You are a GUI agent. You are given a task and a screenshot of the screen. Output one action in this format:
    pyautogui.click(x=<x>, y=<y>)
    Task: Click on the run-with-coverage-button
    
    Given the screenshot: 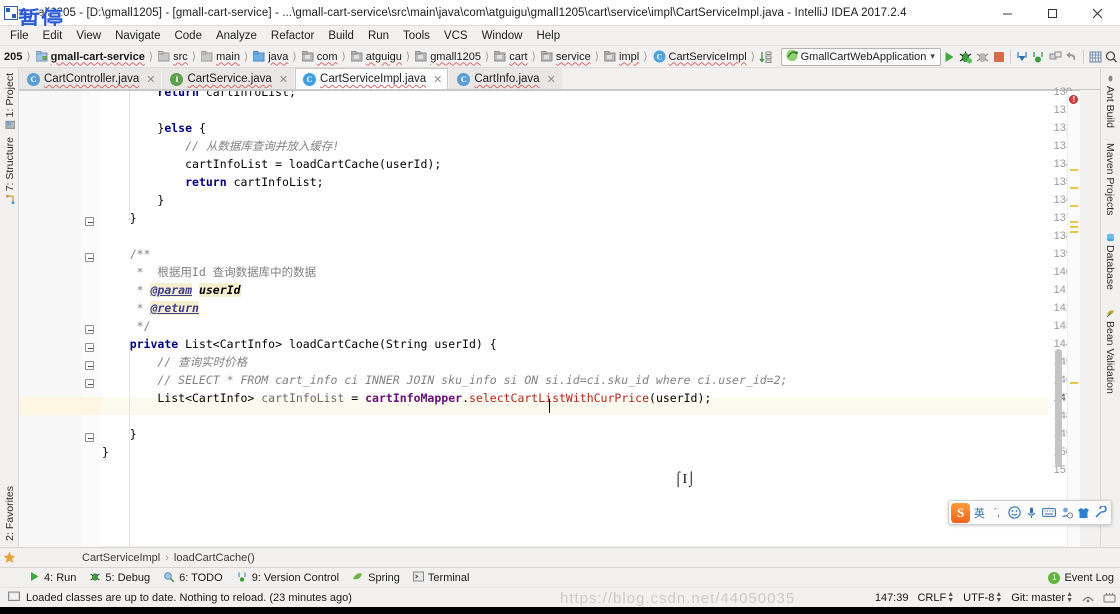 What is the action you would take?
    pyautogui.click(x=982, y=57)
    